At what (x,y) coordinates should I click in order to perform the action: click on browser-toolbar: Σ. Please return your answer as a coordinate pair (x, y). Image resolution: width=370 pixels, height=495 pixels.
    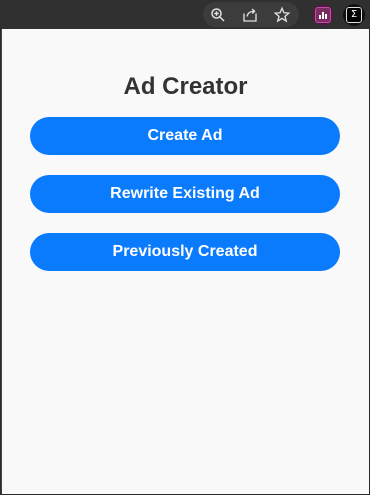
    Looking at the image, I should click on (185, 14).